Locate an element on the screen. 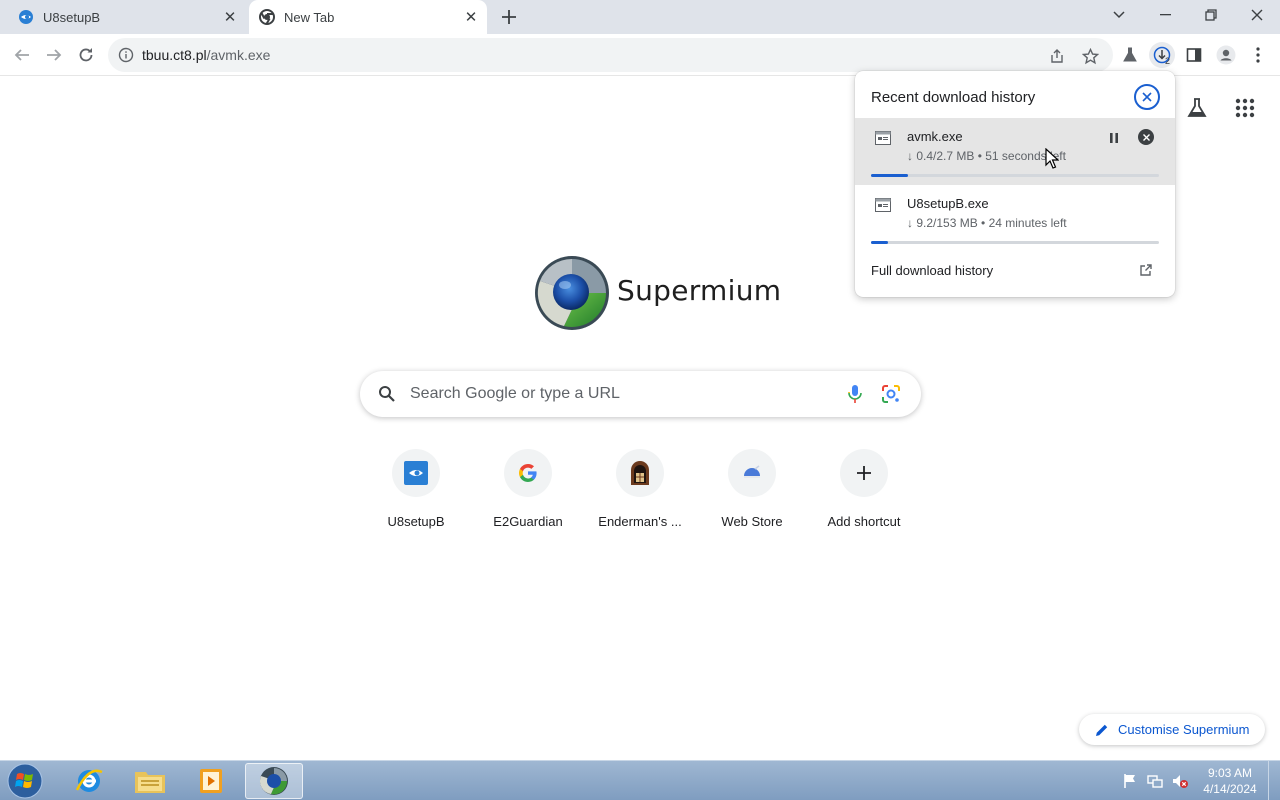 This screenshot has height=800, width=1280. shortcut-web-store: Web Store is located at coordinates (752, 494).